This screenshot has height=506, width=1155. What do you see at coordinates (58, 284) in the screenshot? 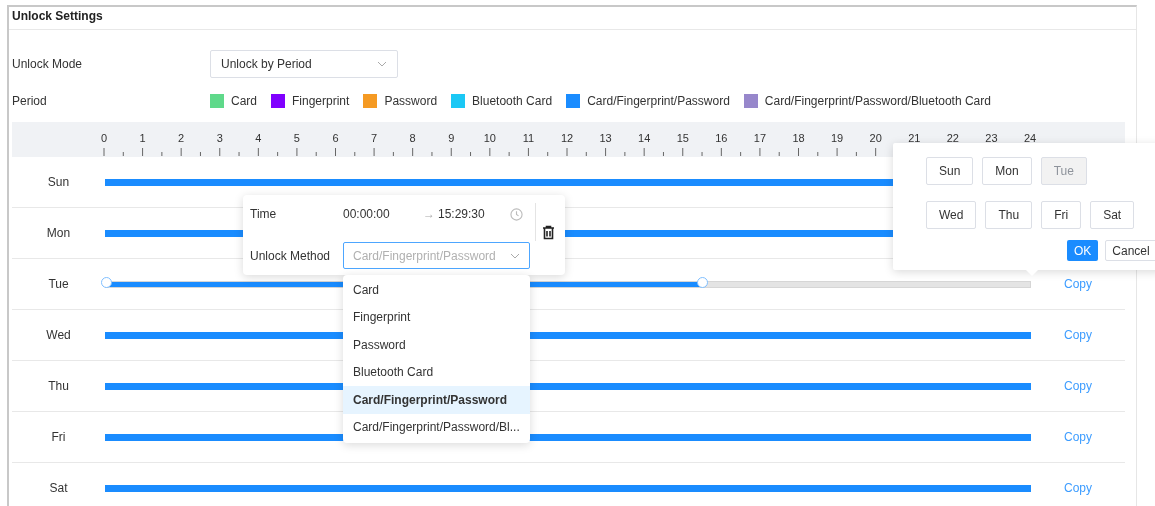
I see `day-label: Tue` at bounding box center [58, 284].